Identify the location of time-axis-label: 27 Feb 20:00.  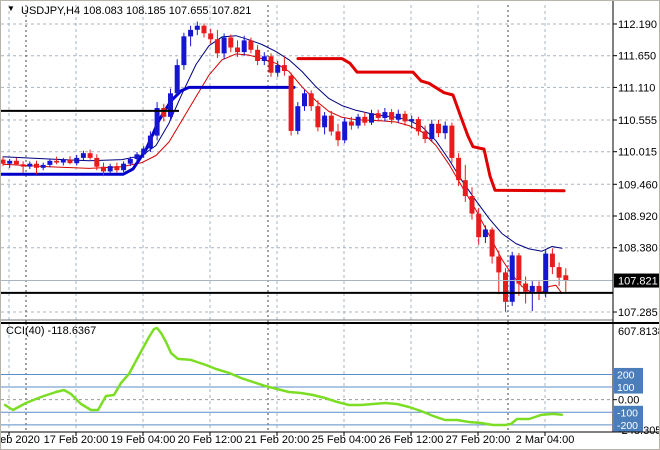
(478, 440).